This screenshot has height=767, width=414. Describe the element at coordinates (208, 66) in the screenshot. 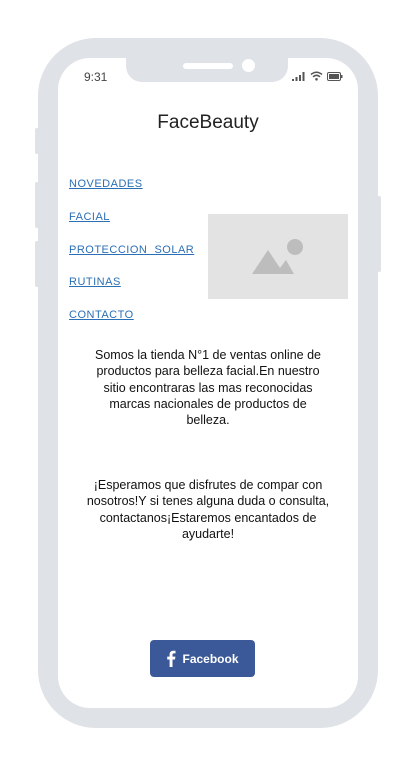

I see `phone-speaker` at that location.